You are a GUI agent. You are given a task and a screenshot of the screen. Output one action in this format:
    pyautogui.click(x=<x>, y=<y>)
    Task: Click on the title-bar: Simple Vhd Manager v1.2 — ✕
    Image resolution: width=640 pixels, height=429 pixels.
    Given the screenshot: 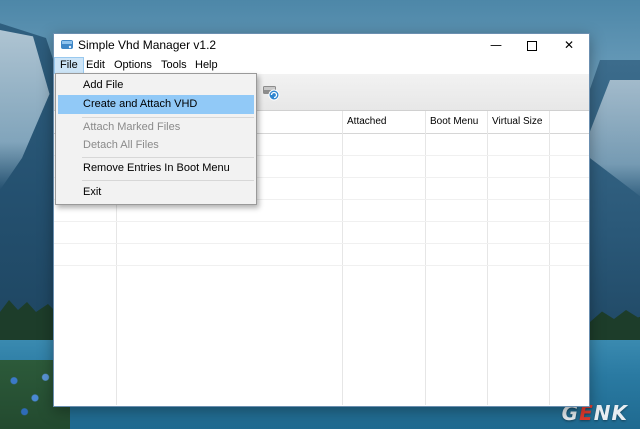 What is the action you would take?
    pyautogui.click(x=321, y=45)
    